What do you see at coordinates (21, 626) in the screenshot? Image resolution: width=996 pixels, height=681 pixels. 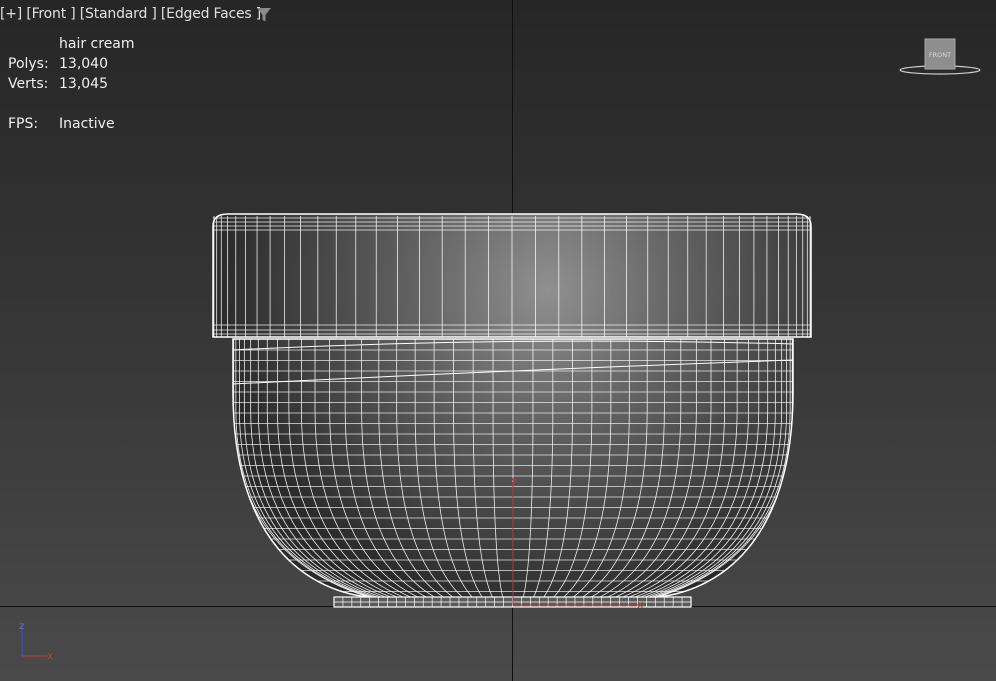 I see `triad-z-label: z` at bounding box center [21, 626].